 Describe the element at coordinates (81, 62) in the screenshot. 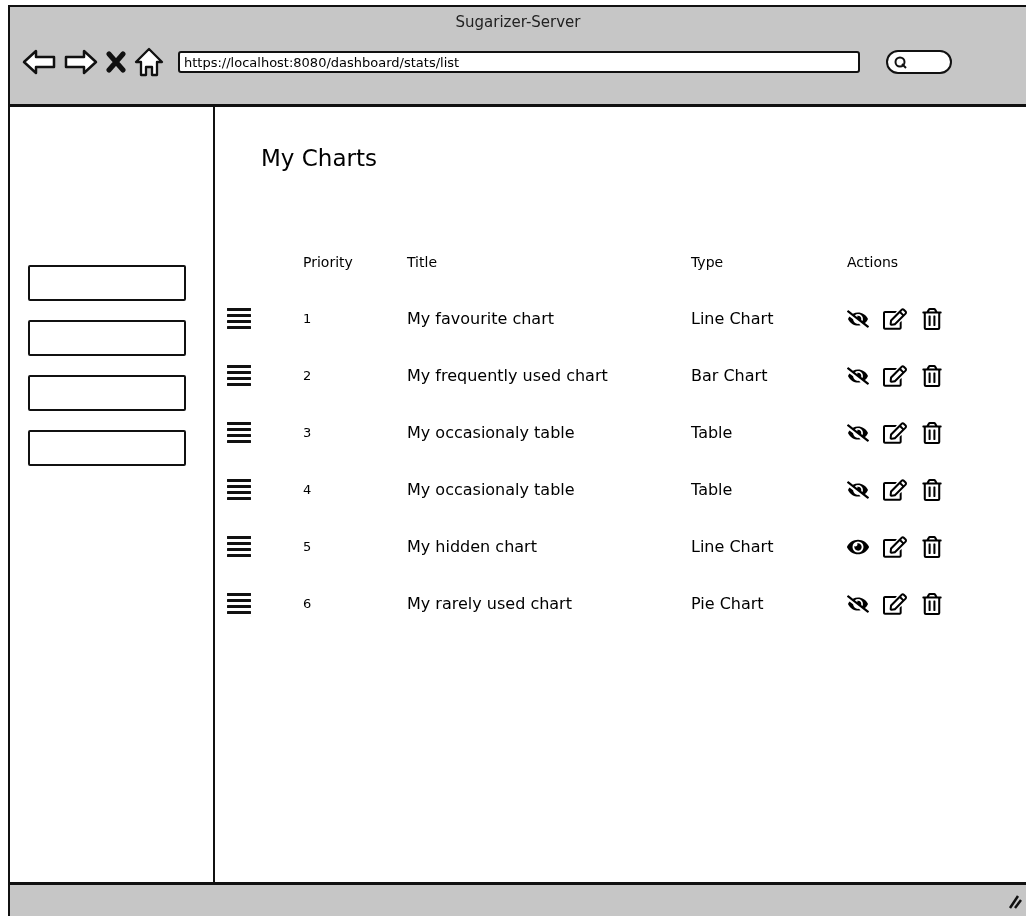

I see `forward-arrow-icon` at that location.